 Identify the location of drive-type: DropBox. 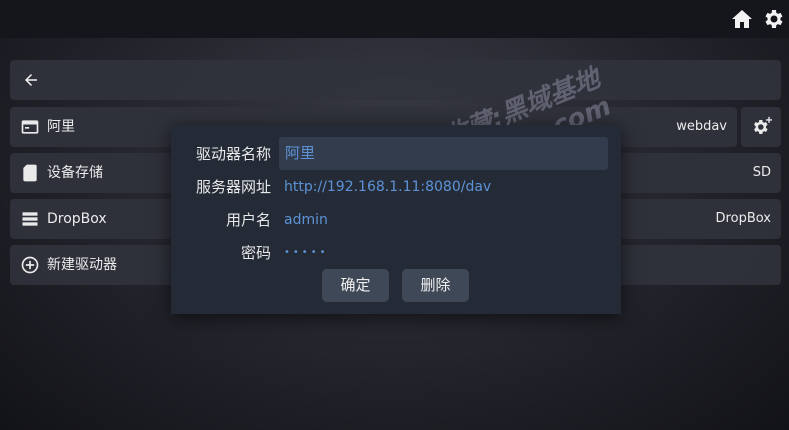
(743, 218).